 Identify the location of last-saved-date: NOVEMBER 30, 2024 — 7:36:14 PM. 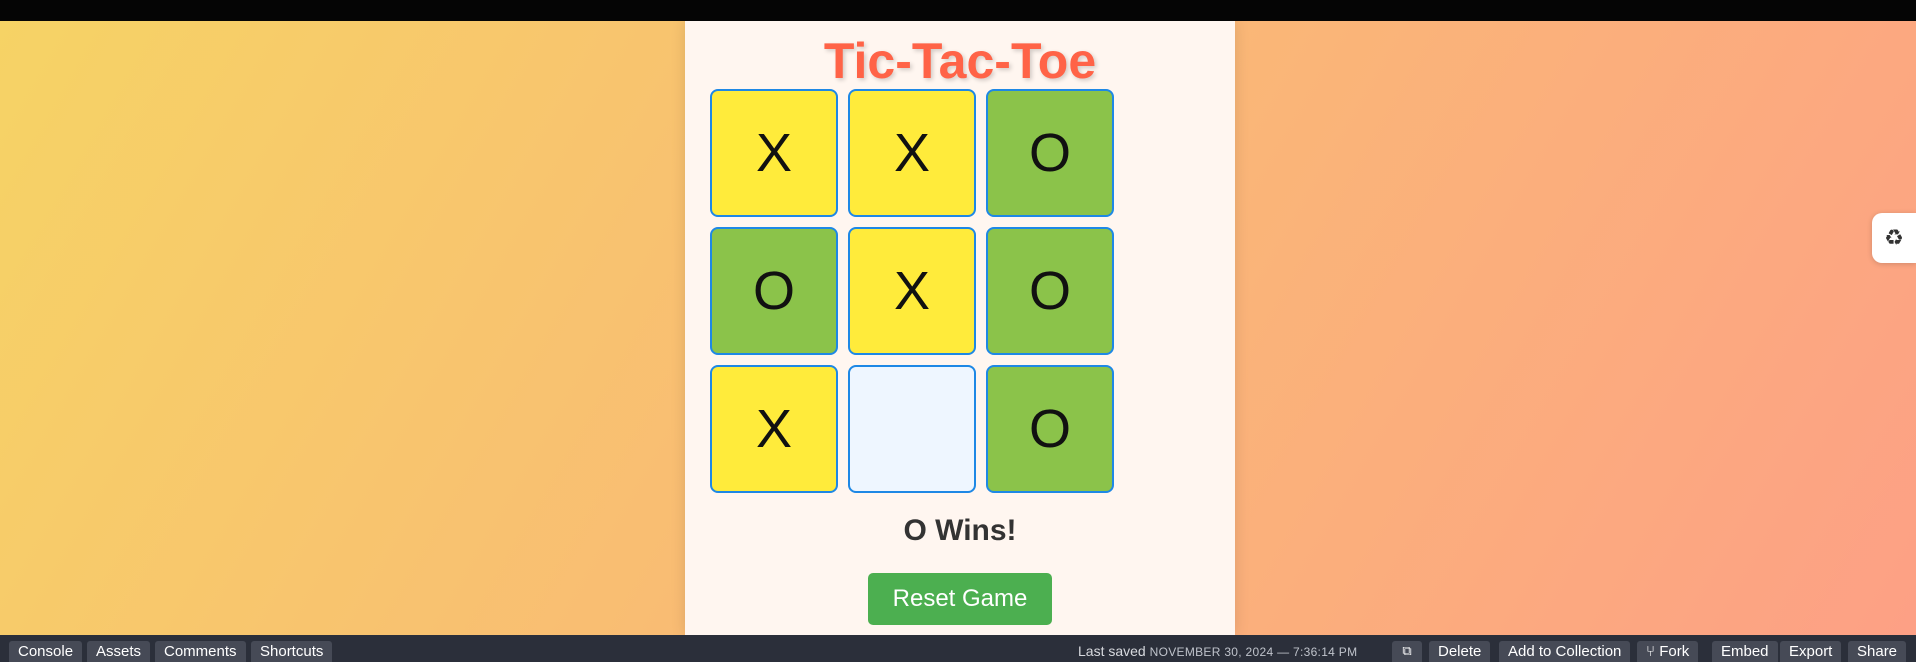
(1253, 652).